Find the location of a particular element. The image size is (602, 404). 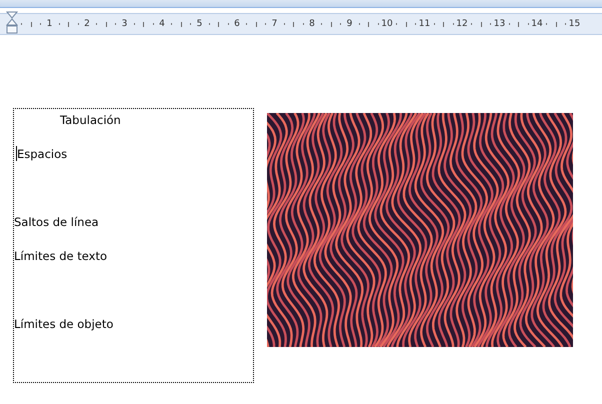

text-line: Saltos de línea is located at coordinates (56, 222).